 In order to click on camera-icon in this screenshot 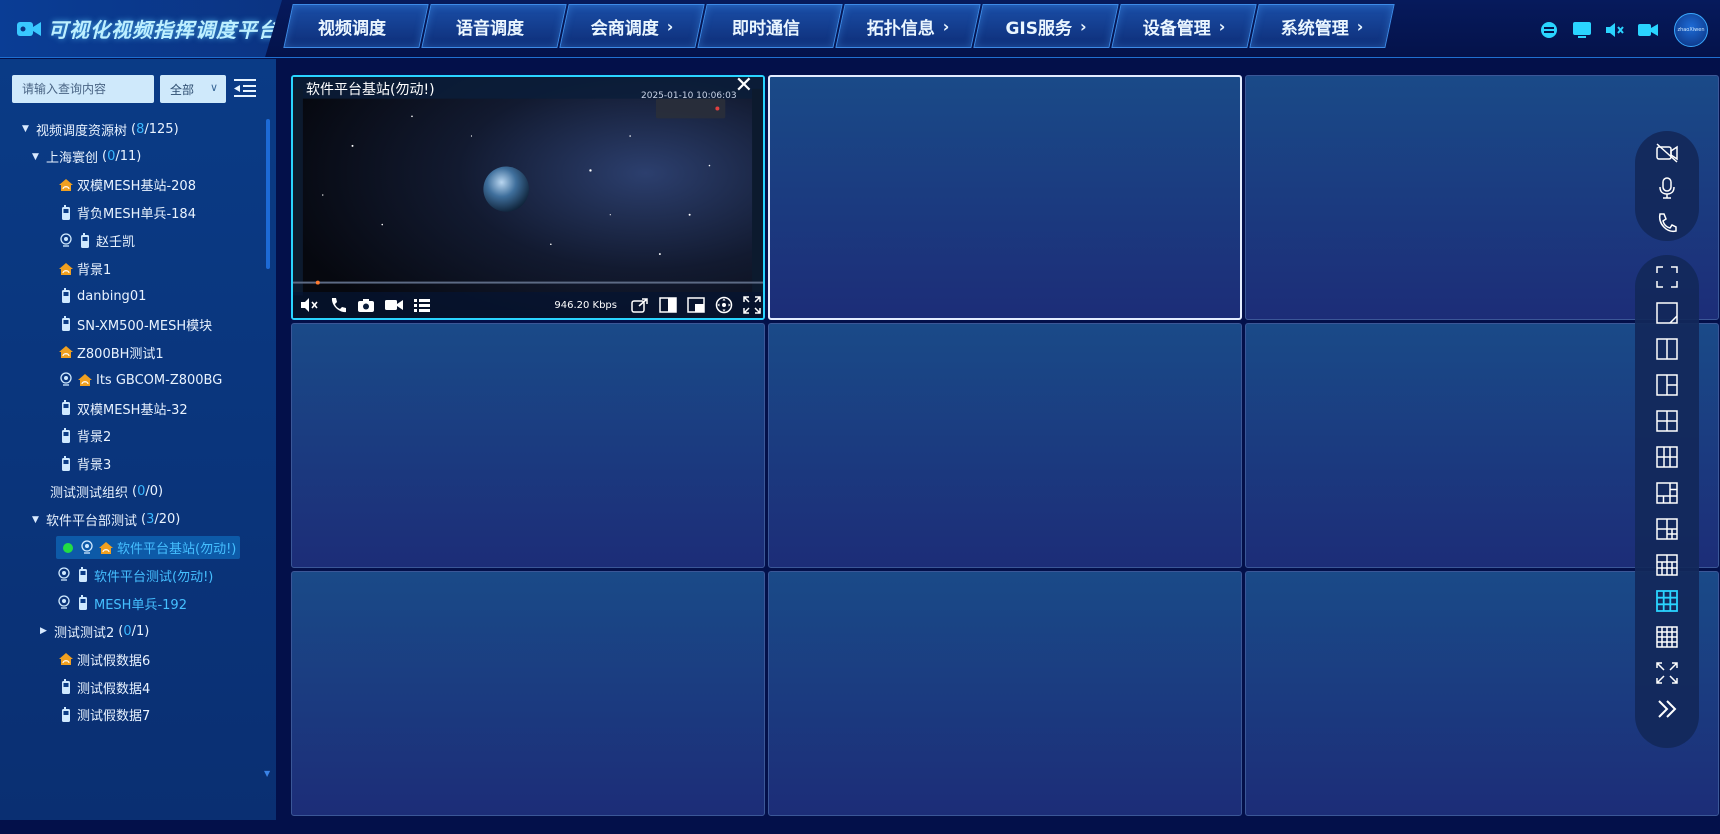, I will do `click(1648, 30)`.